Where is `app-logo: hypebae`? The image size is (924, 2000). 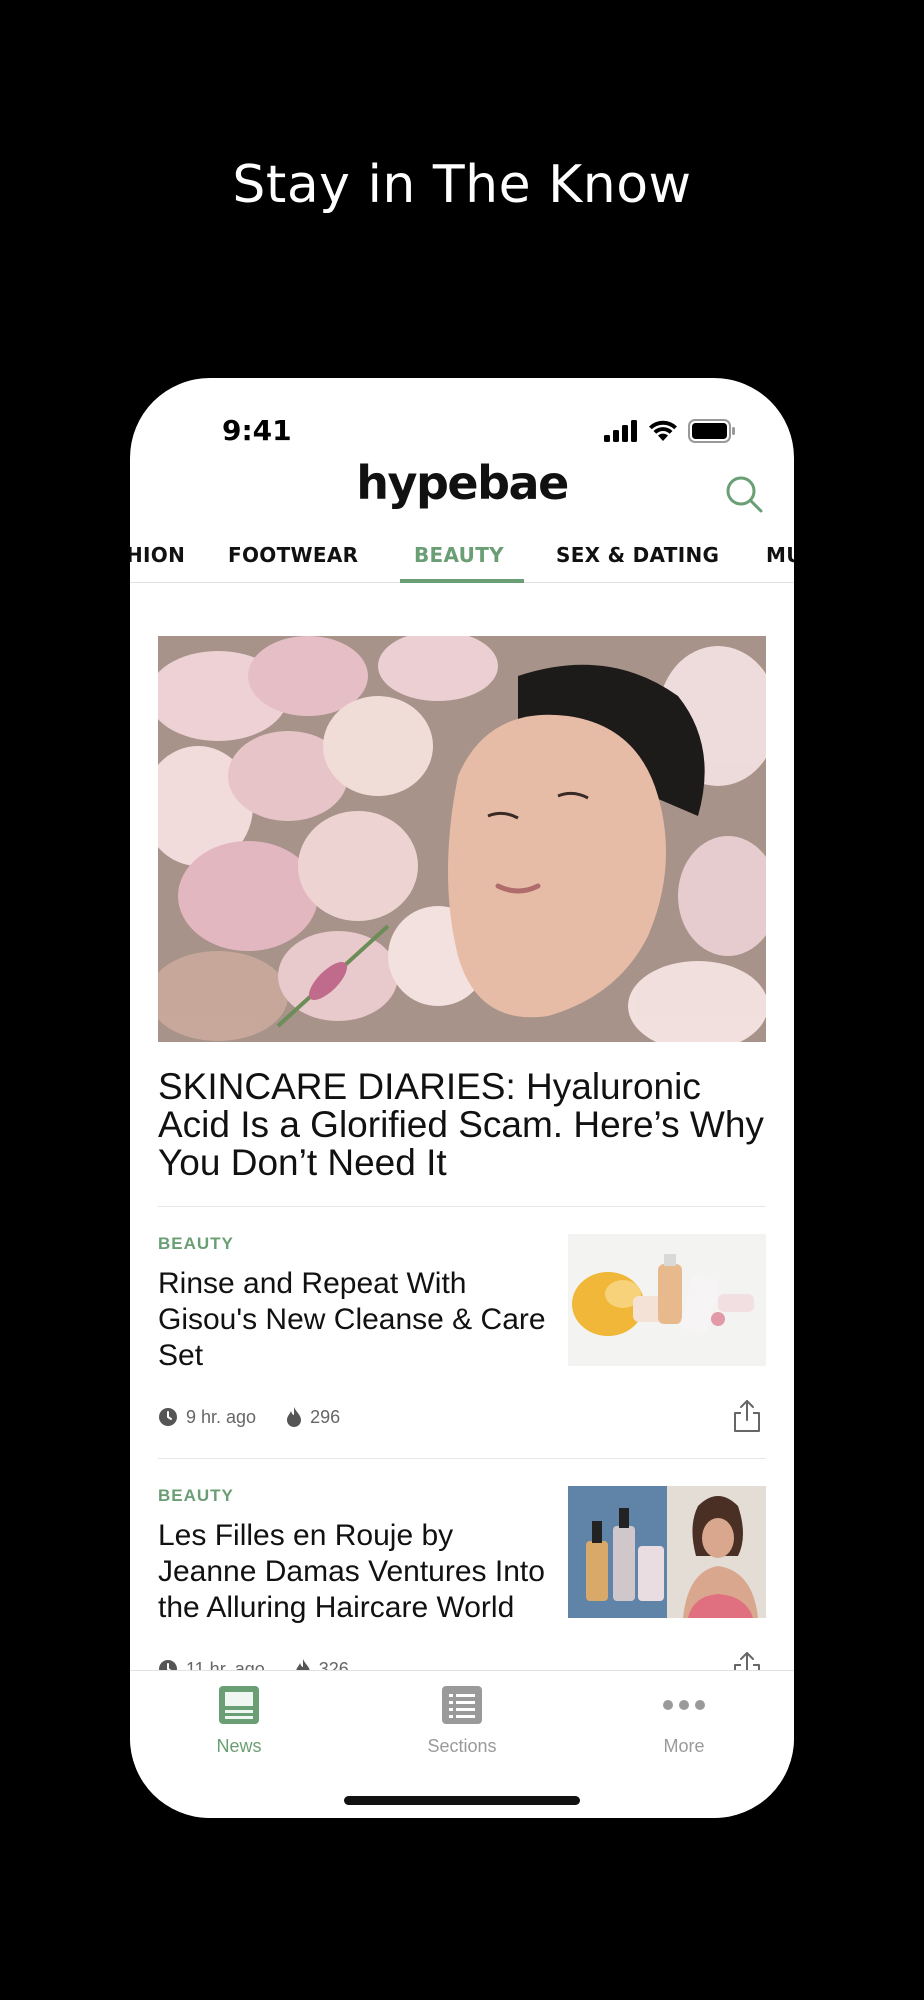
app-logo: hypebae is located at coordinates (462, 483).